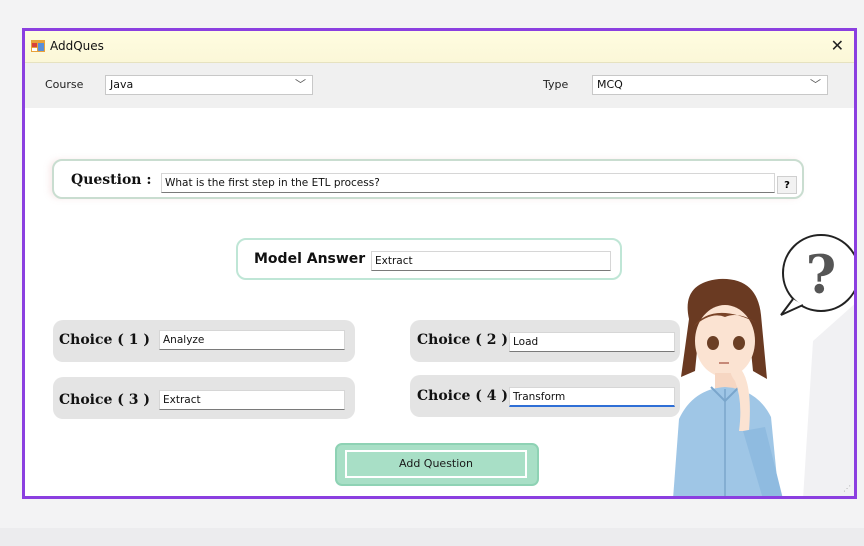 The width and height of the screenshot is (864, 546). I want to click on question-bubble-icon: ?, so click(817, 275).